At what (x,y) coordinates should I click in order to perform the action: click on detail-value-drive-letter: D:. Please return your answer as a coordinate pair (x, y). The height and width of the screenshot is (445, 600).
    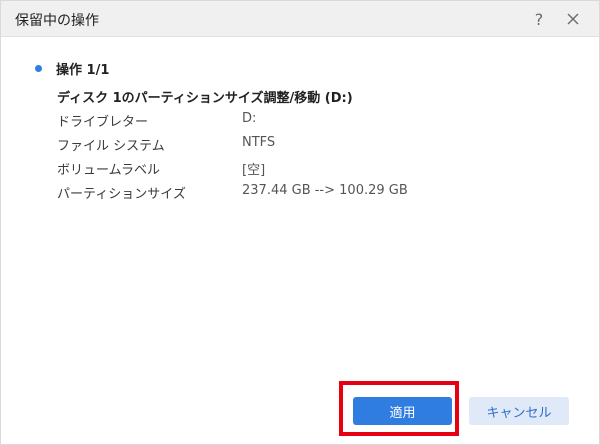
    Looking at the image, I should click on (249, 118).